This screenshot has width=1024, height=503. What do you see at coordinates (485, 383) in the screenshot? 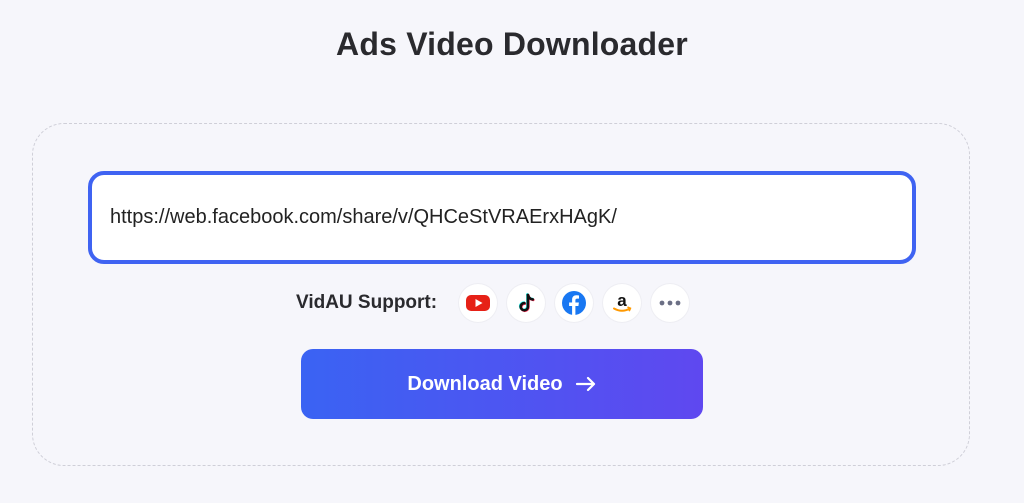
I see `download-button-label: Download Video` at bounding box center [485, 383].